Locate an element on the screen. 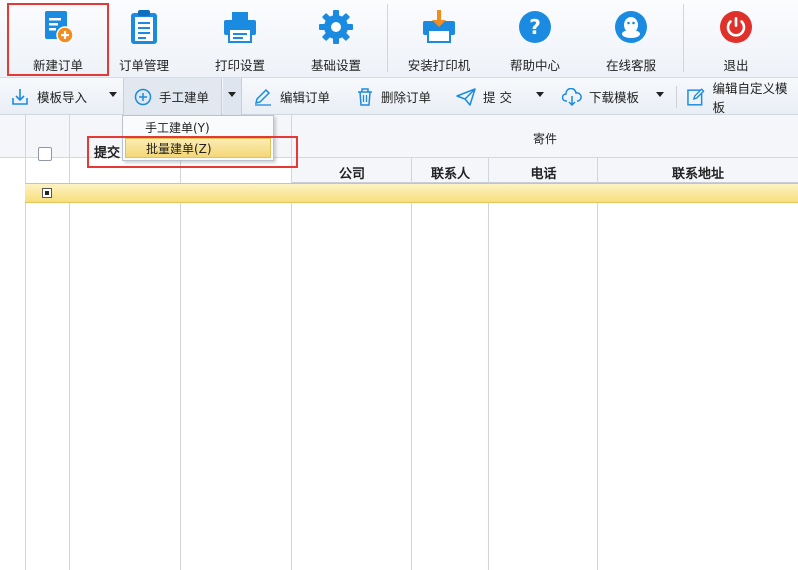  trash-icon is located at coordinates (365, 96).